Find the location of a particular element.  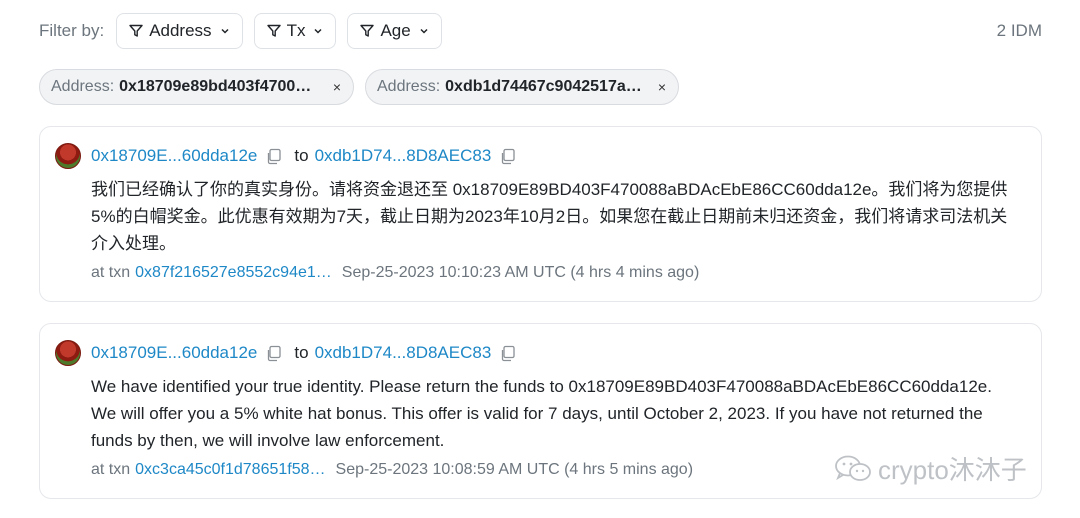

filter-address-label: Address is located at coordinates (180, 30).